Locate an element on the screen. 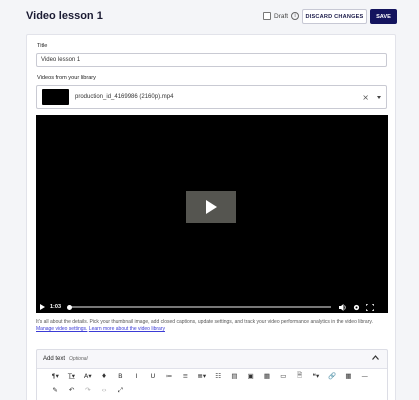 The image size is (419, 400). font-color-icon: A▾ is located at coordinates (88, 376).